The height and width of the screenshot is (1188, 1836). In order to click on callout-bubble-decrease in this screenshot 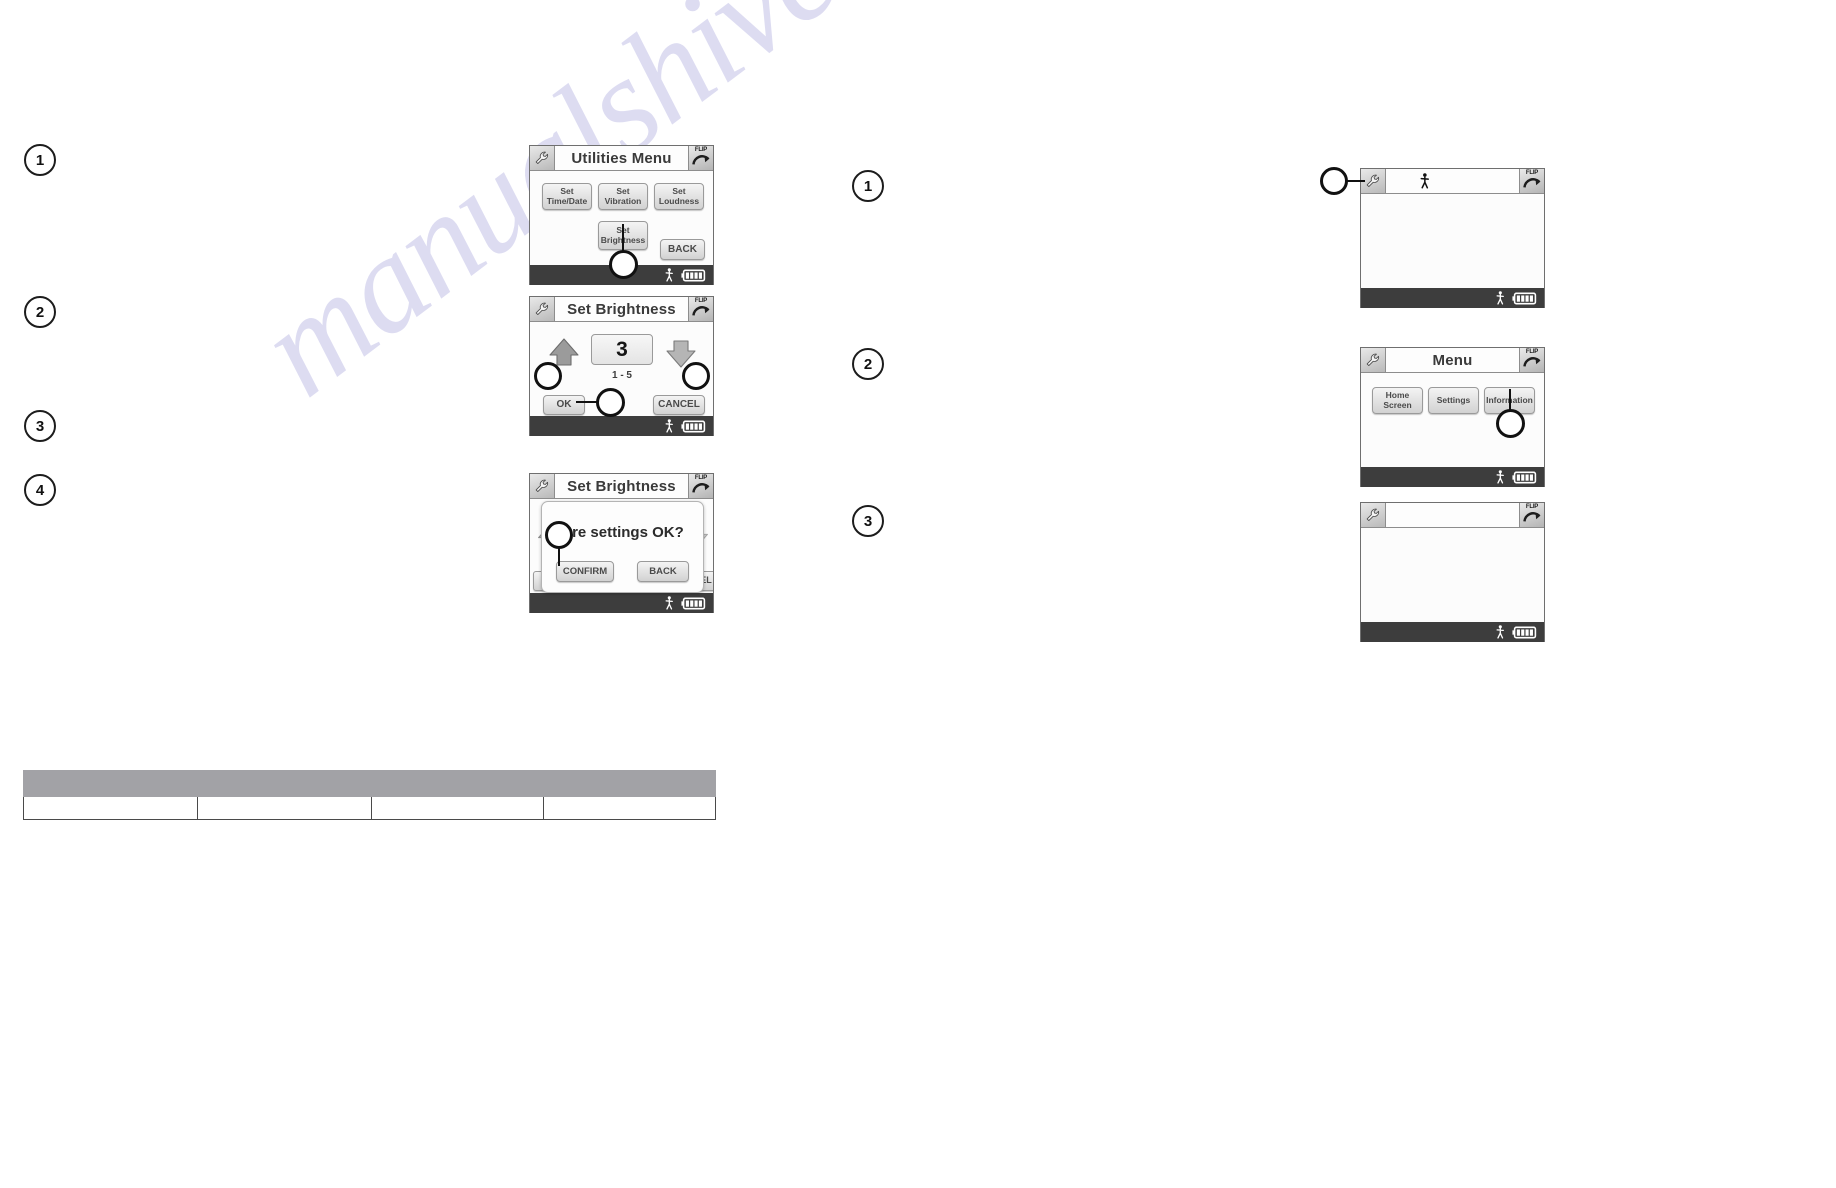, I will do `click(696, 376)`.